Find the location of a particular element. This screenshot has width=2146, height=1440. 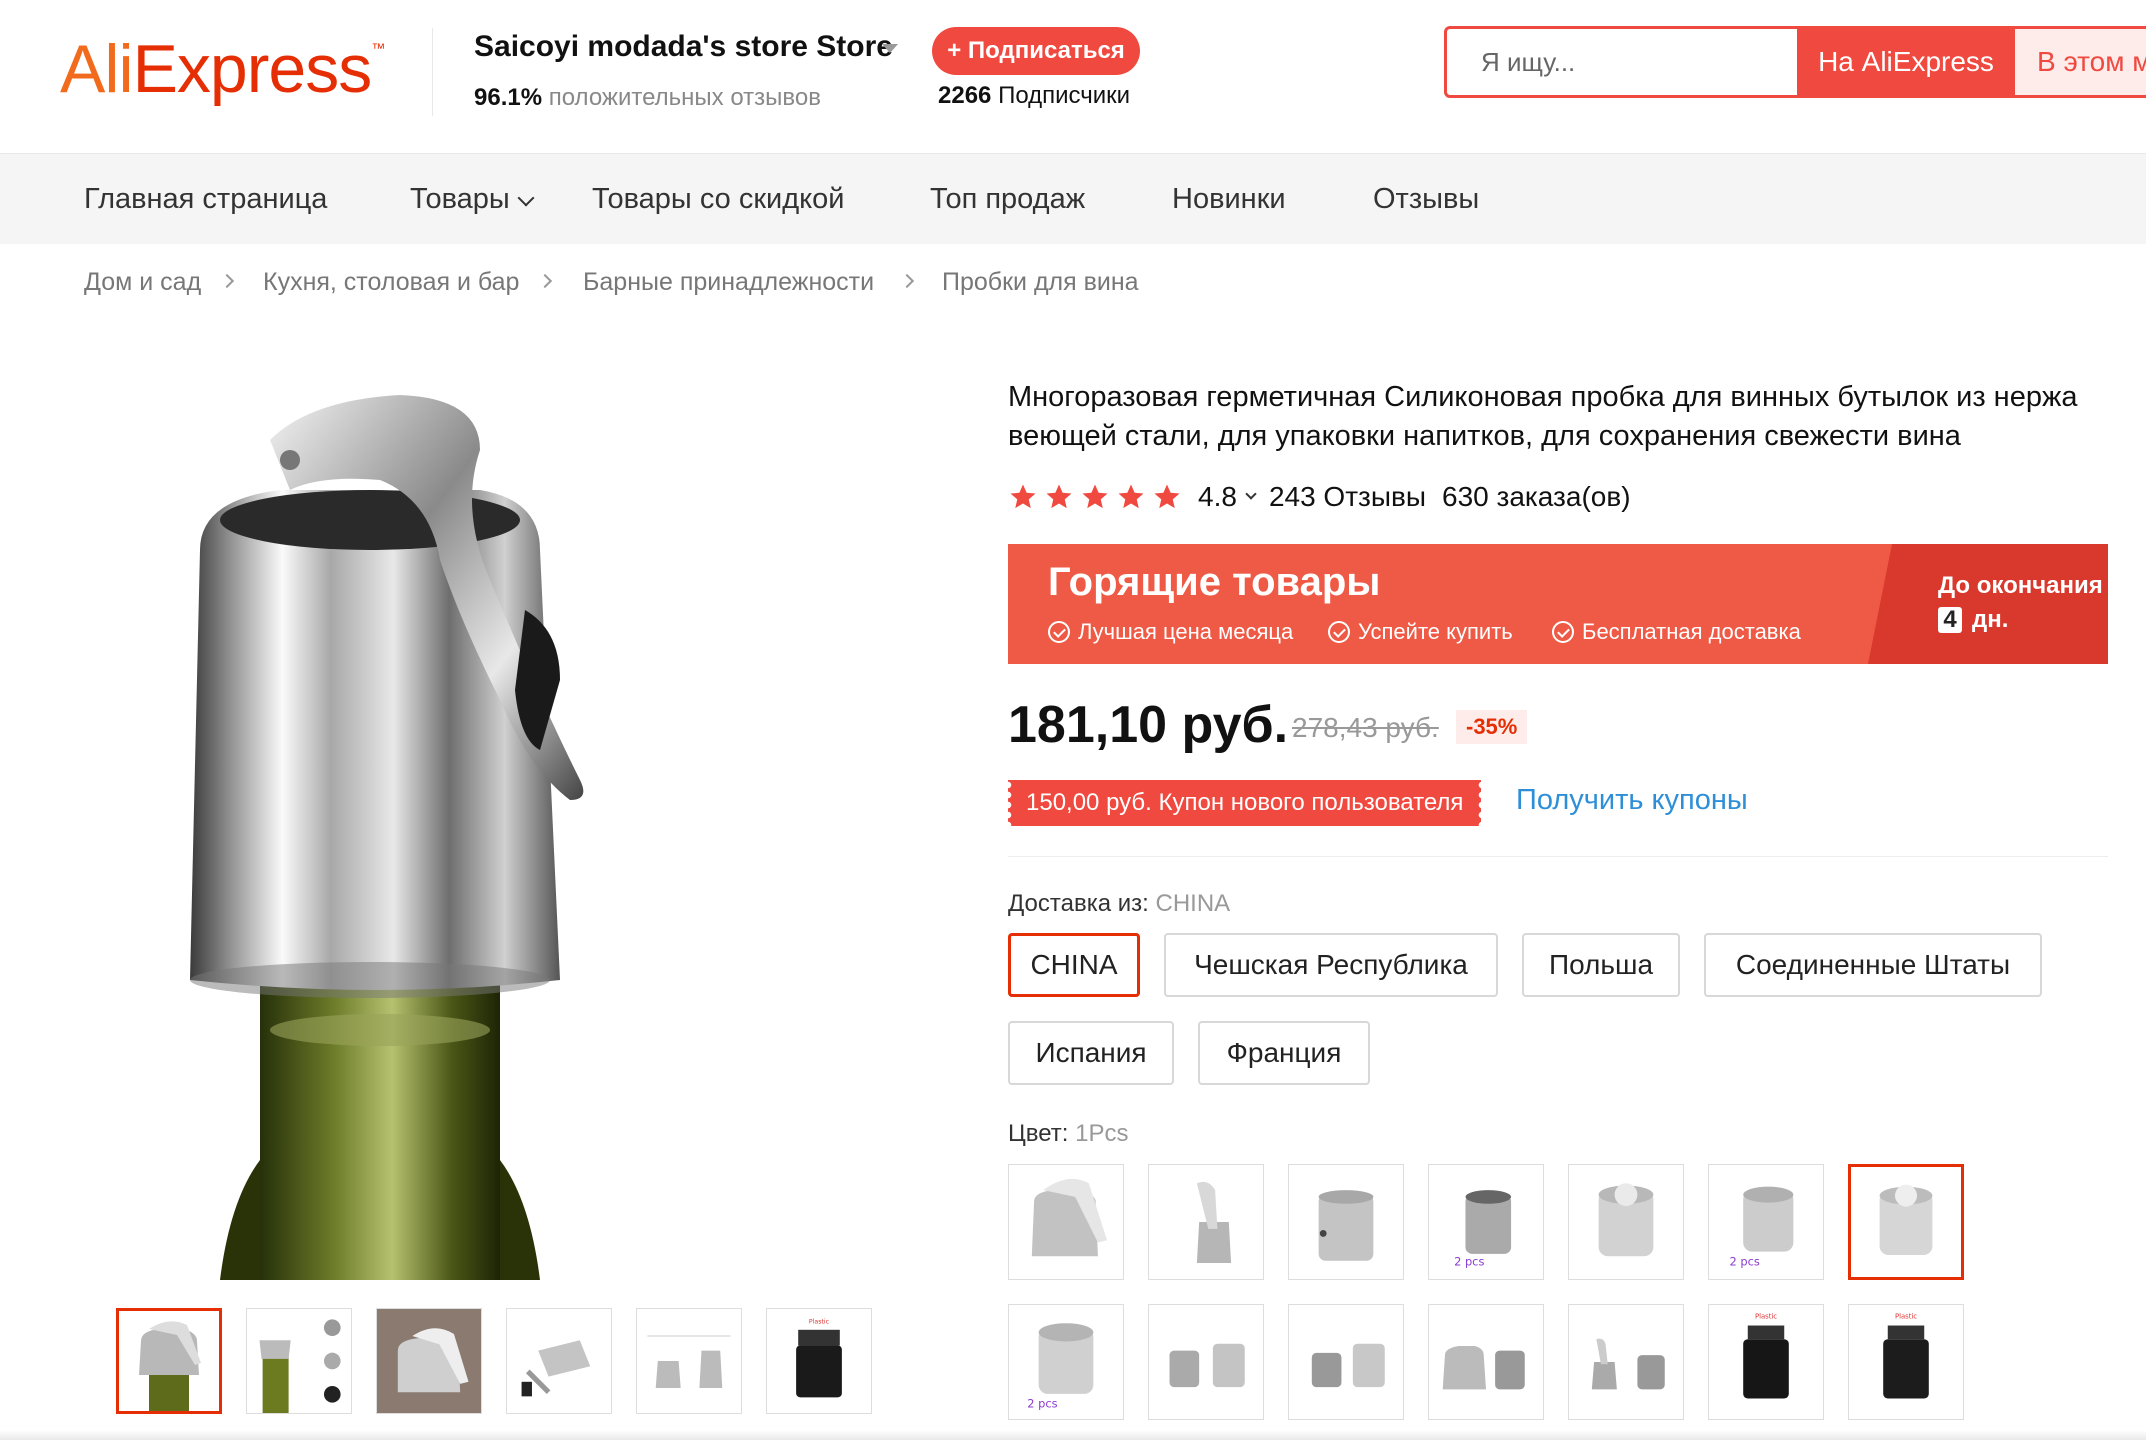

shipping-option: Франция is located at coordinates (1284, 1053).